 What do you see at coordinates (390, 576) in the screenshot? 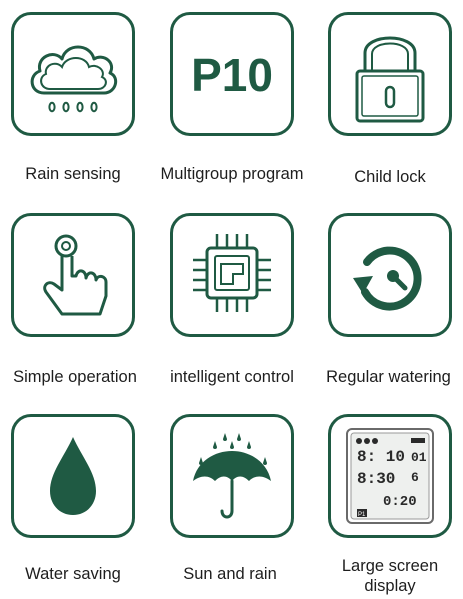
I see `feature-label-large-screen: Large screen display` at bounding box center [390, 576].